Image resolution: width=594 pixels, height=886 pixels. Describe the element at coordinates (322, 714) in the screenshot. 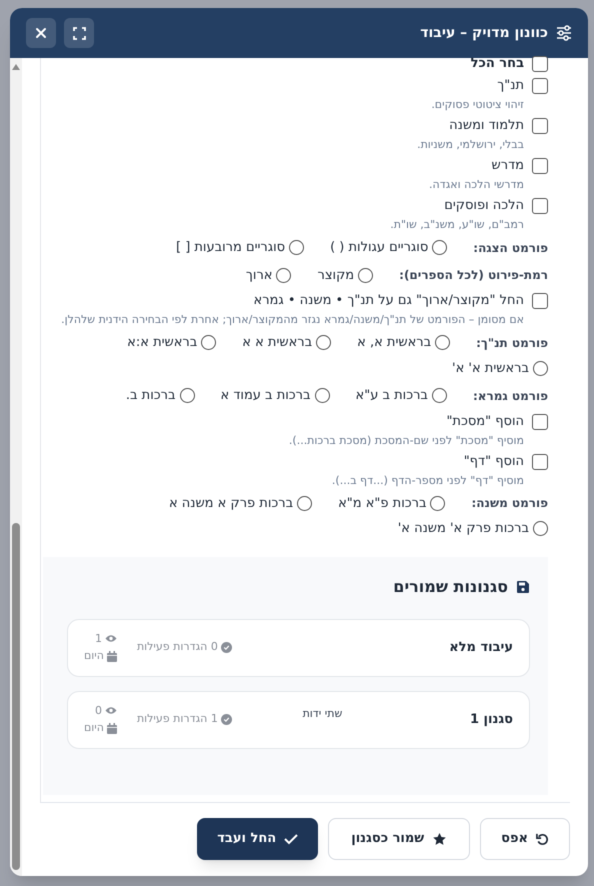

I see `preset-note: שתי ידות` at that location.